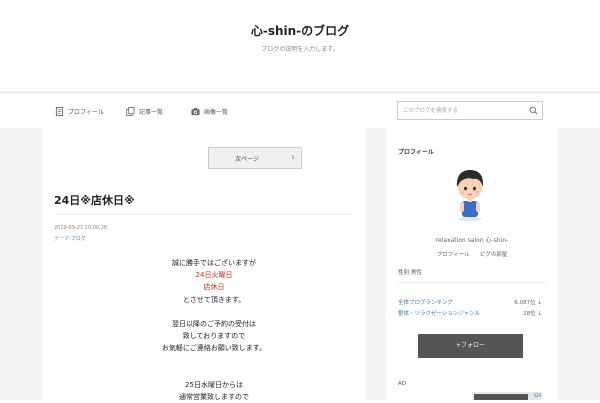  What do you see at coordinates (151, 112) in the screenshot?
I see `nav-item-label: 記事一覧` at bounding box center [151, 112].